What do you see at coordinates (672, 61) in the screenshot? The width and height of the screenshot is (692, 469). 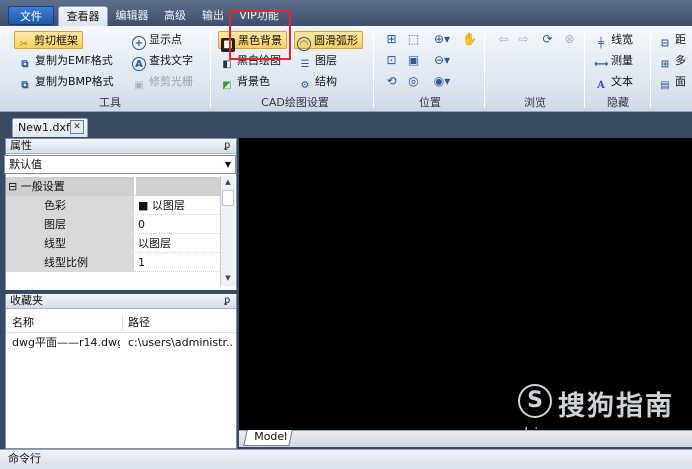 I see `multi-button: ⊞ 多` at bounding box center [672, 61].